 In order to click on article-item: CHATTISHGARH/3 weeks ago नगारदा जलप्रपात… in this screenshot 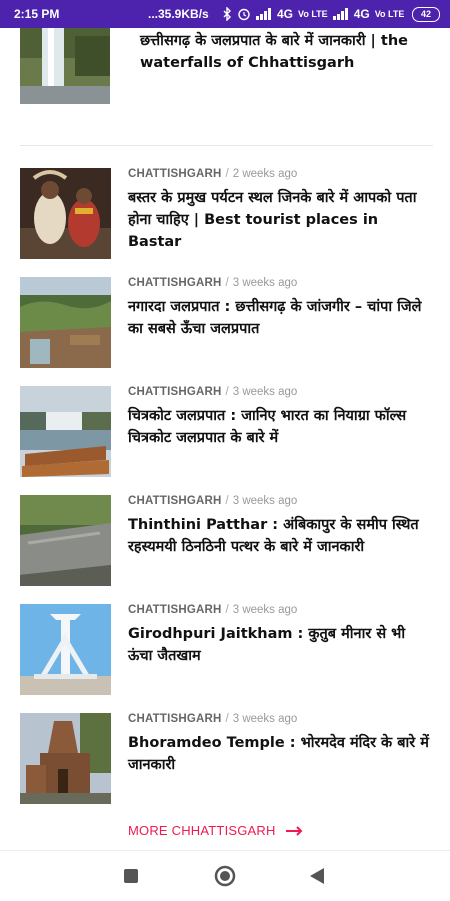, I will do `click(227, 323)`.